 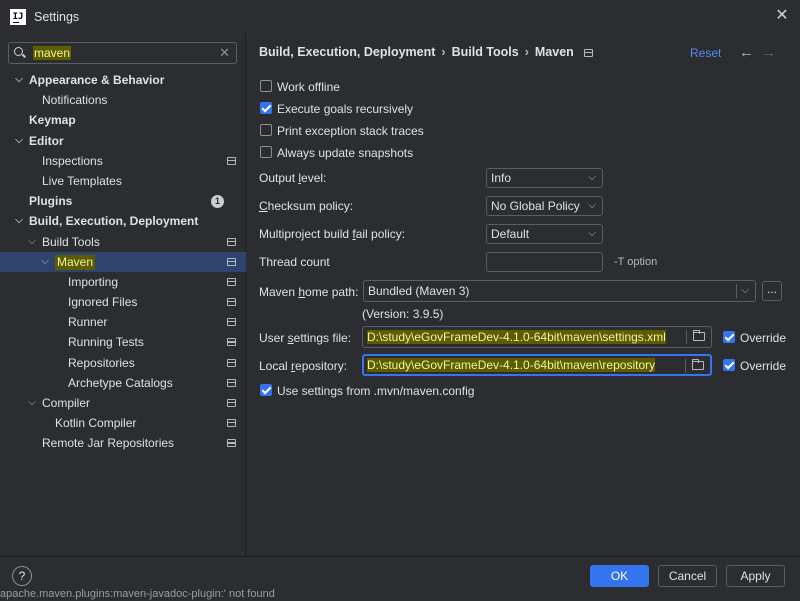 What do you see at coordinates (123, 403) in the screenshot?
I see `tree-item-compiler: ⌵ Compiler` at bounding box center [123, 403].